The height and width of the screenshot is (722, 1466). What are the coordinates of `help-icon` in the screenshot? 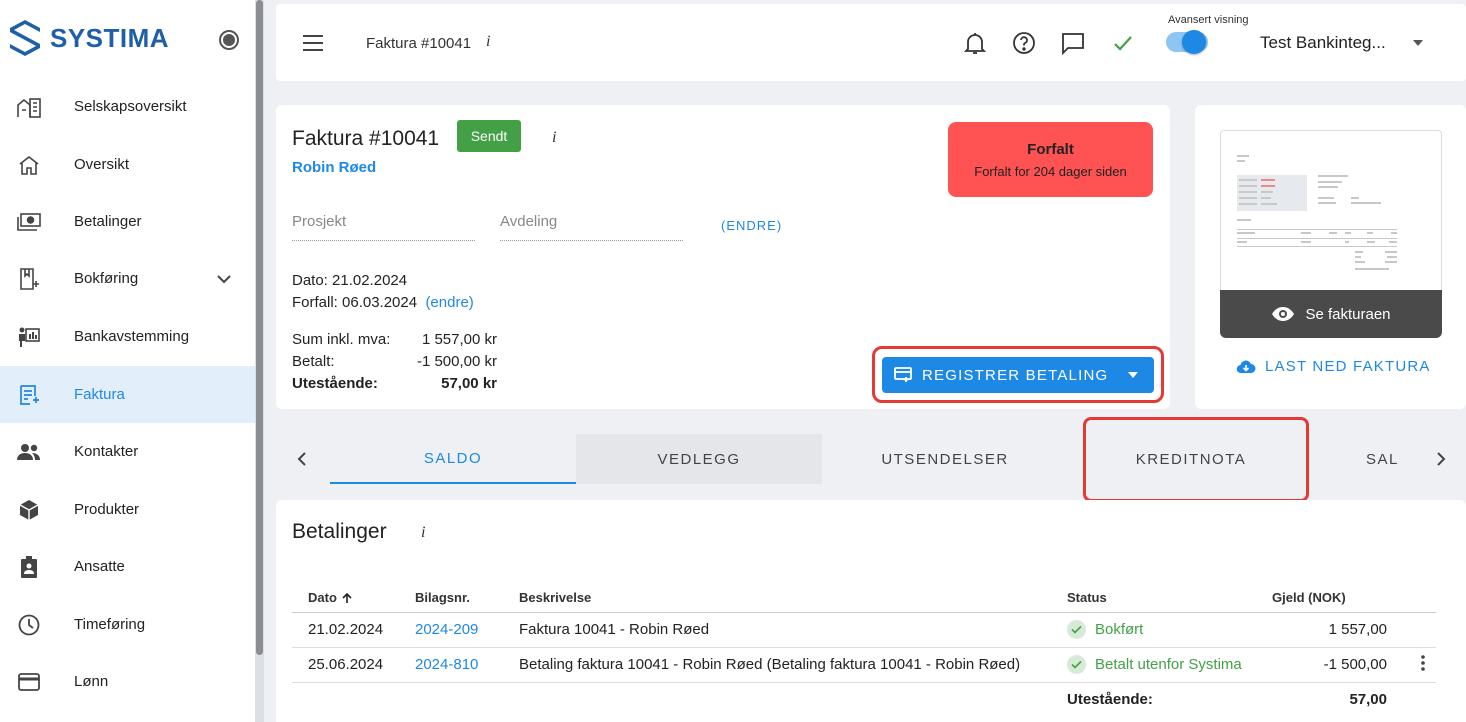 It's located at (1024, 43).